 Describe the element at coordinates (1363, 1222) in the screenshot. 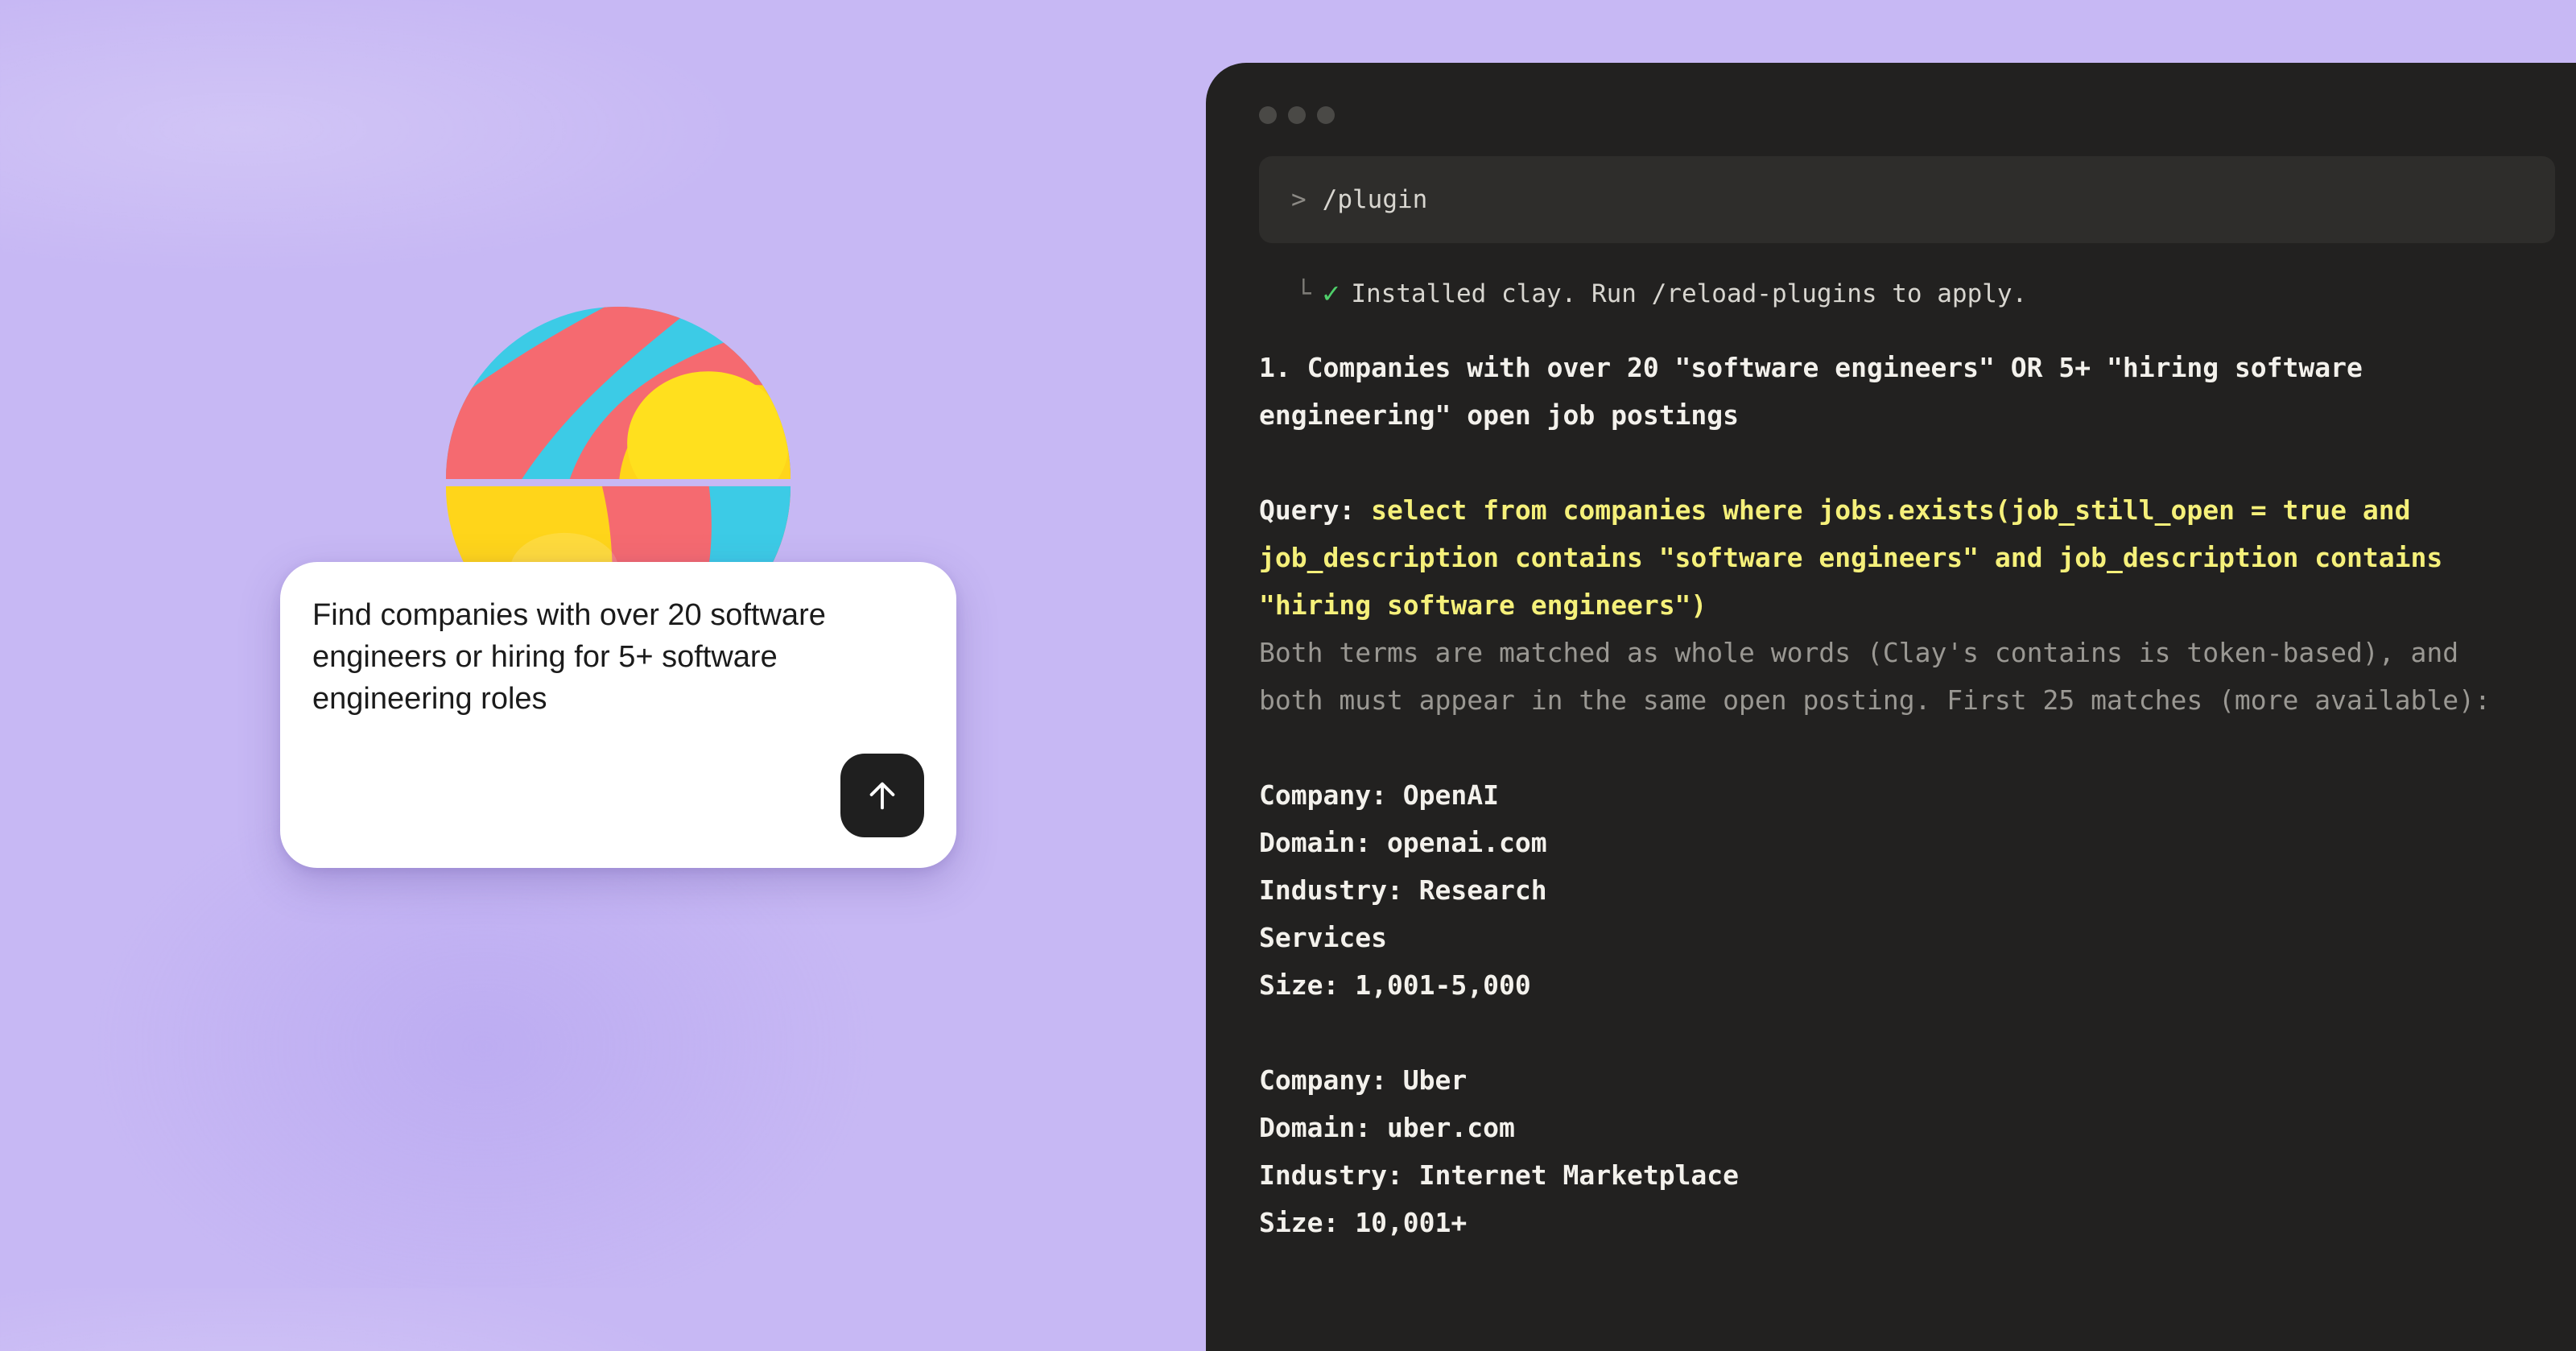

I see `company-size: Size: 10,001+` at that location.